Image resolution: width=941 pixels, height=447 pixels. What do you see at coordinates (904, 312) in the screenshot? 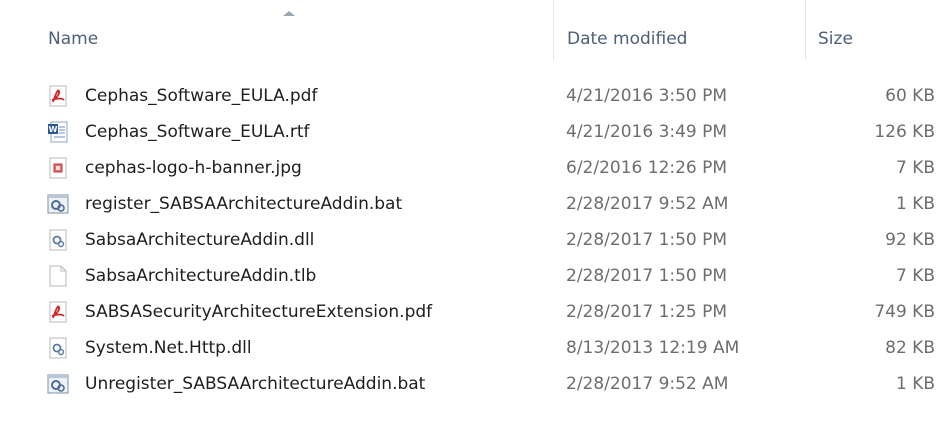
I see `file-size: 749 KB` at bounding box center [904, 312].